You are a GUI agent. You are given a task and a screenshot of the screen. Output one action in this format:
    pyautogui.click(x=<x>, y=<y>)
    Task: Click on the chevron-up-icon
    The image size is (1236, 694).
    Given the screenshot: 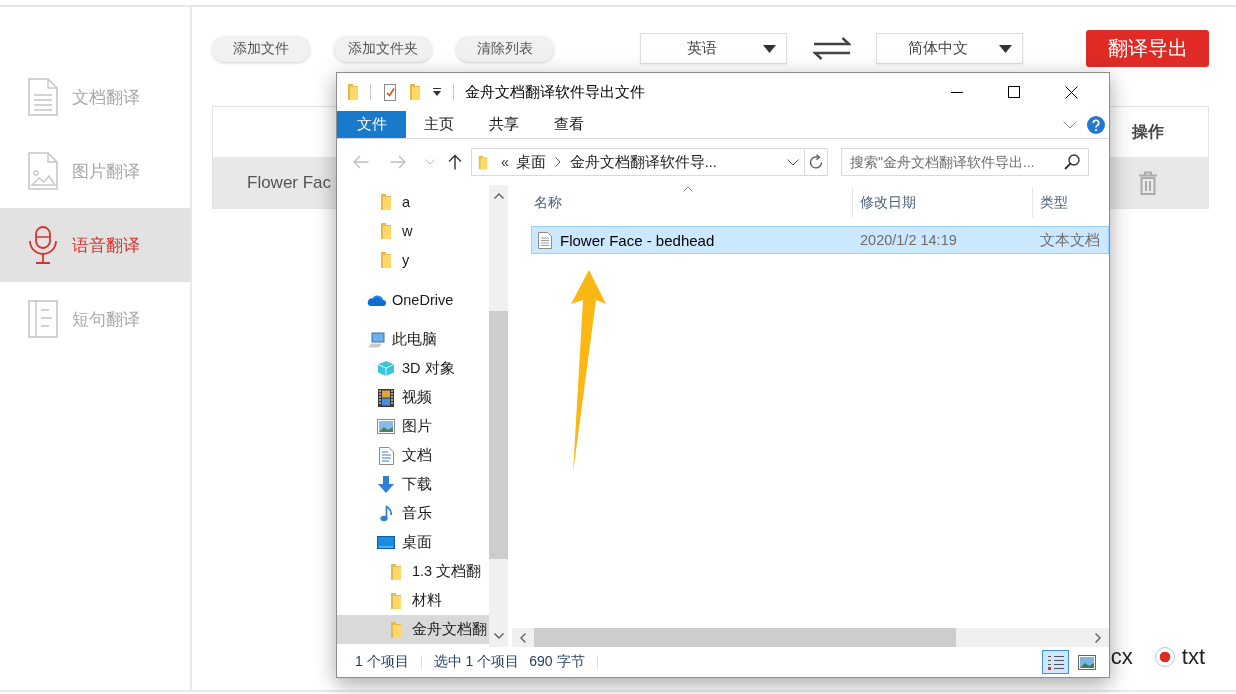 What is the action you would take?
    pyautogui.click(x=498, y=196)
    